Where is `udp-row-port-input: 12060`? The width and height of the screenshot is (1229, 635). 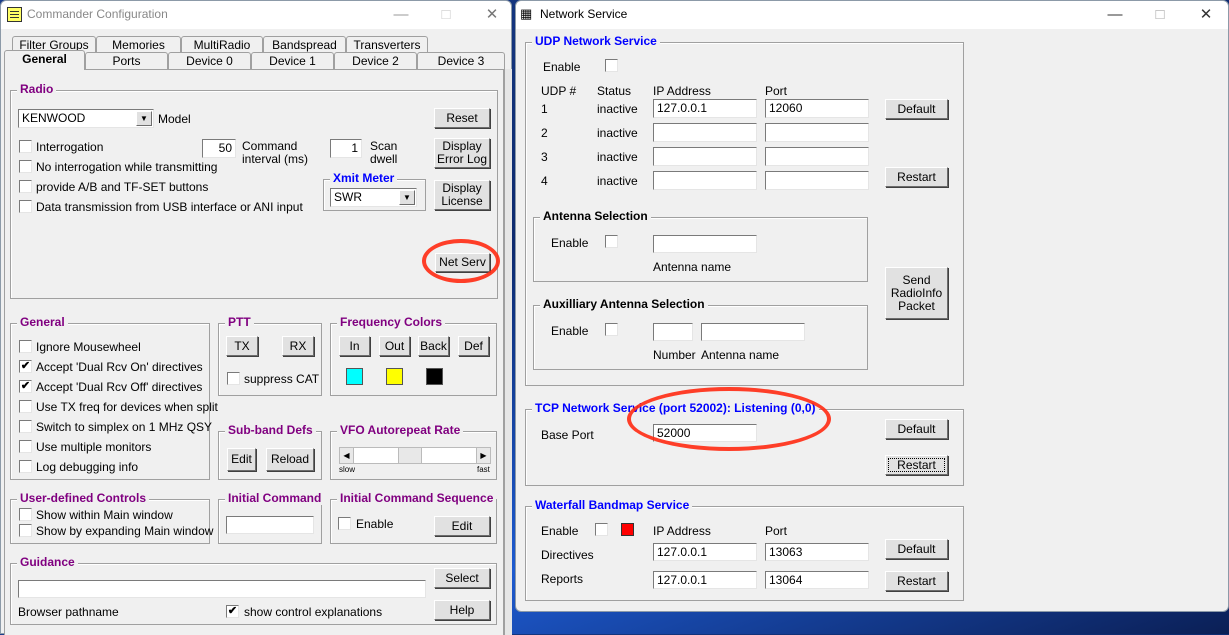 udp-row-port-input: 12060 is located at coordinates (817, 108).